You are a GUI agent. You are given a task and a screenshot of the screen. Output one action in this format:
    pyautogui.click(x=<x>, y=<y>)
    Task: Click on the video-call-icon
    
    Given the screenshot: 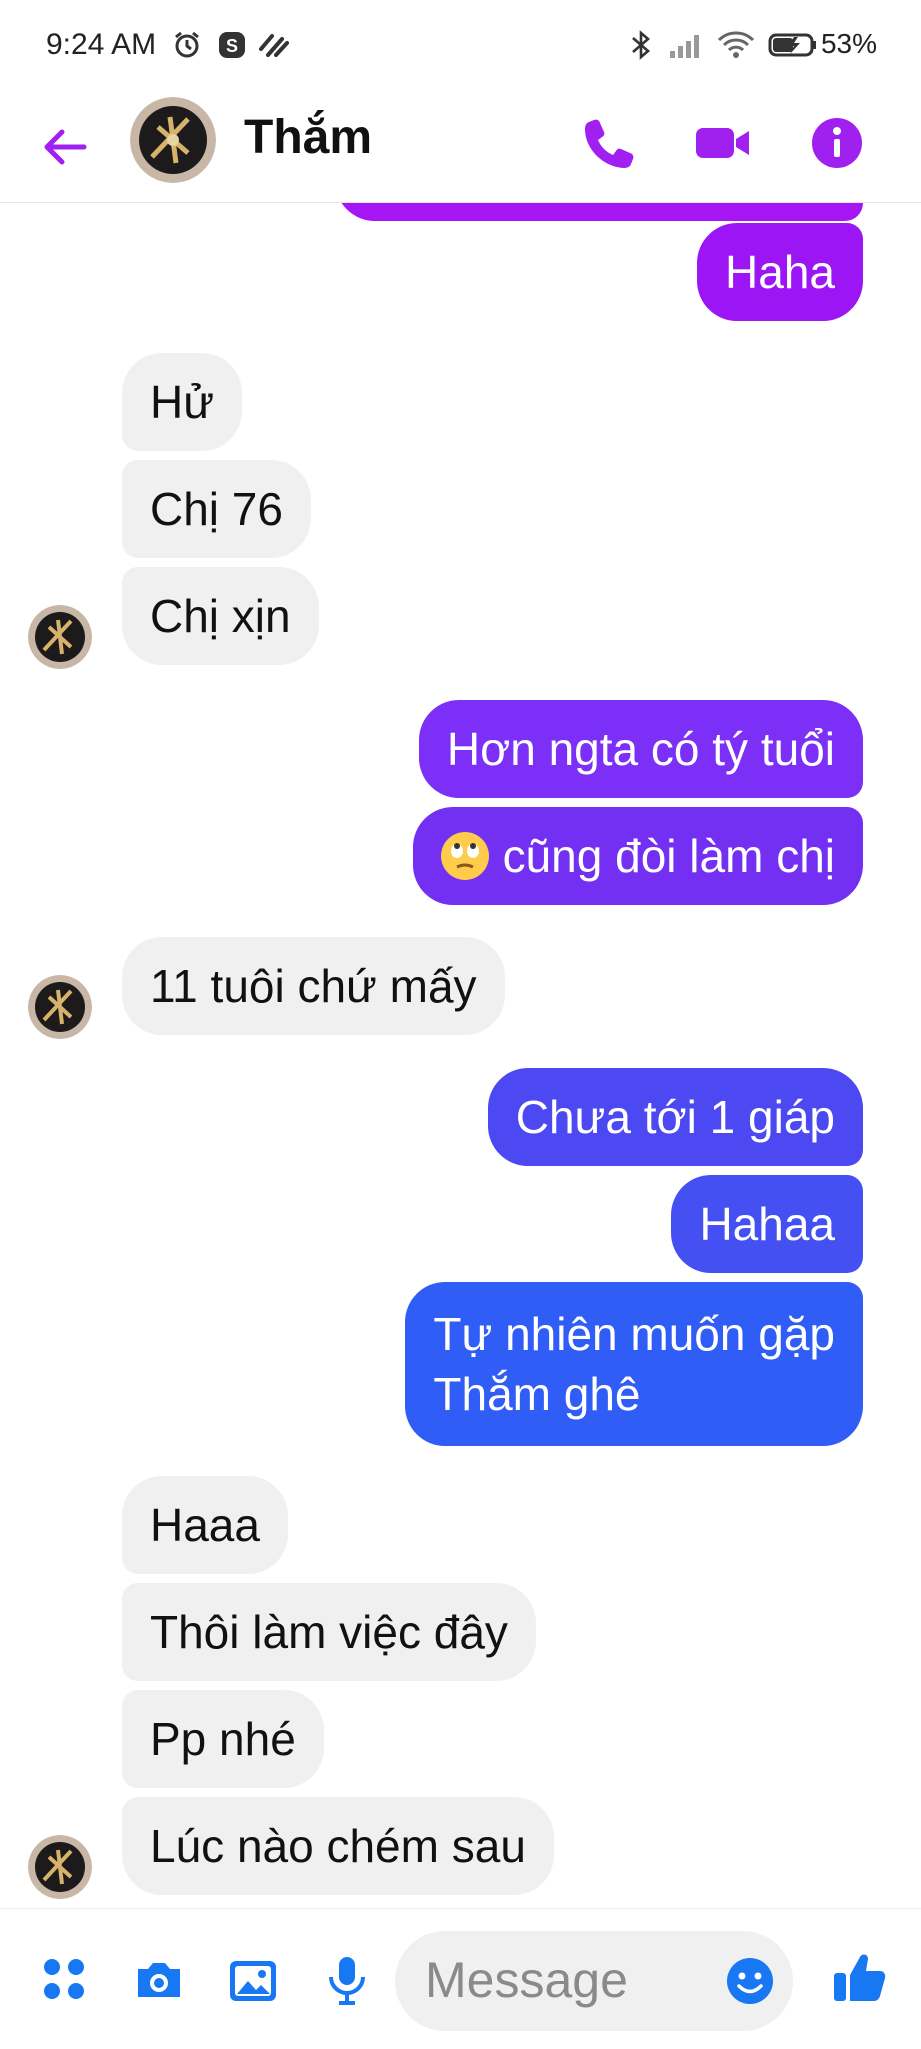 What is the action you would take?
    pyautogui.click(x=723, y=143)
    